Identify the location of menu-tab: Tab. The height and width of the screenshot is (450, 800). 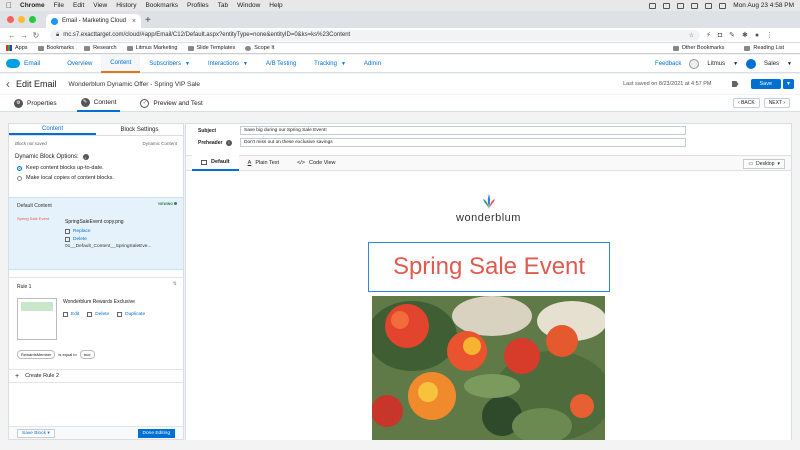
(223, 5).